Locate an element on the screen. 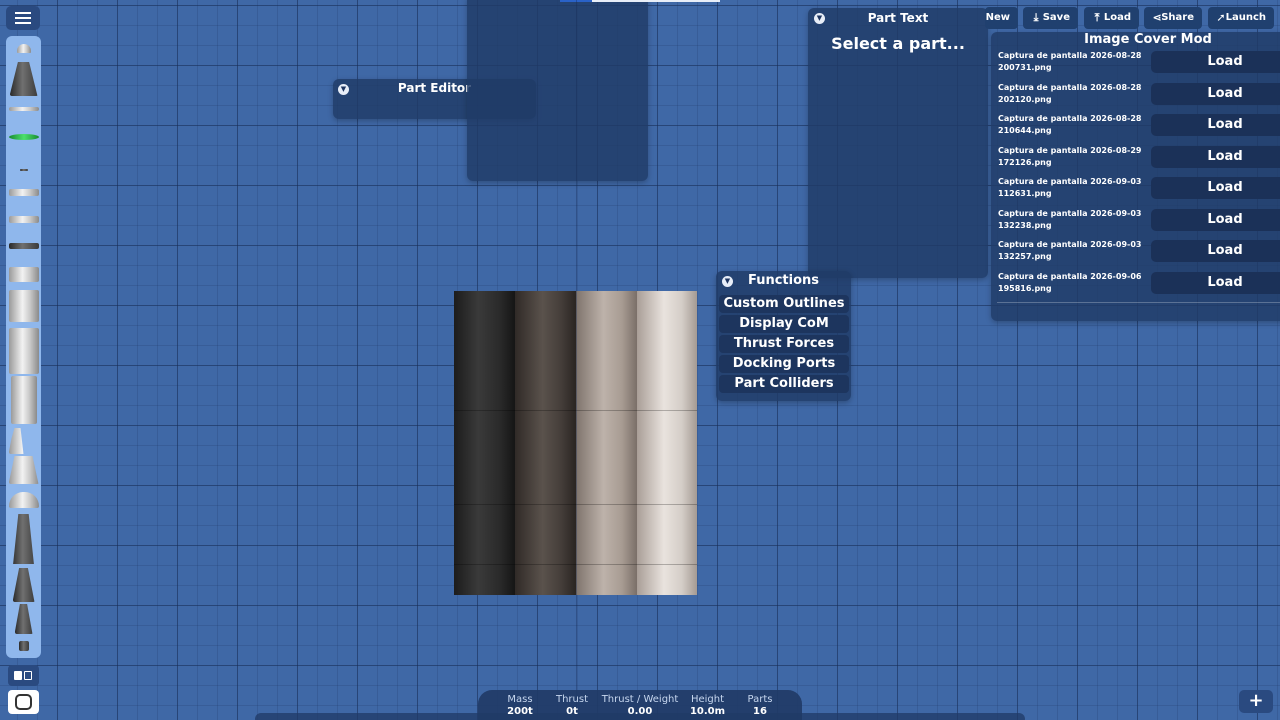  part-rcs-thruster is located at coordinates (23, 646).